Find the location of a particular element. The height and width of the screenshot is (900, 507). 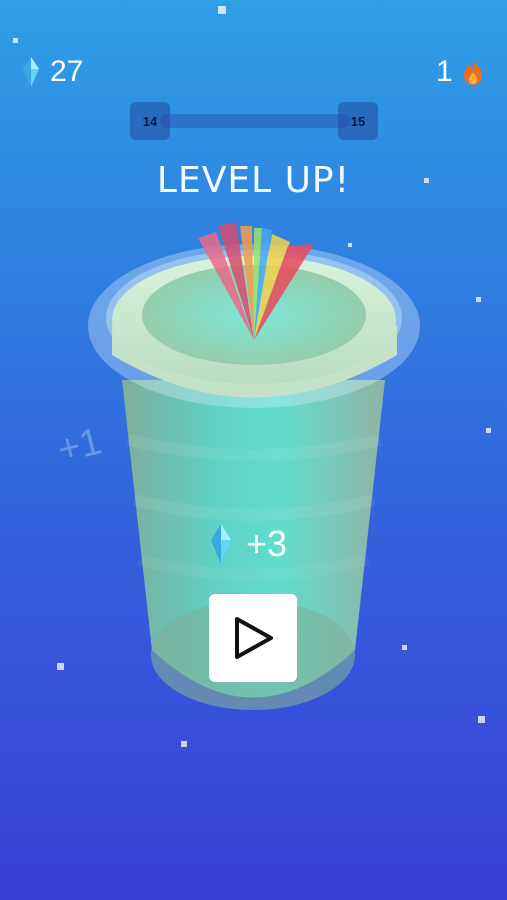

gem-icon is located at coordinates (221, 544).